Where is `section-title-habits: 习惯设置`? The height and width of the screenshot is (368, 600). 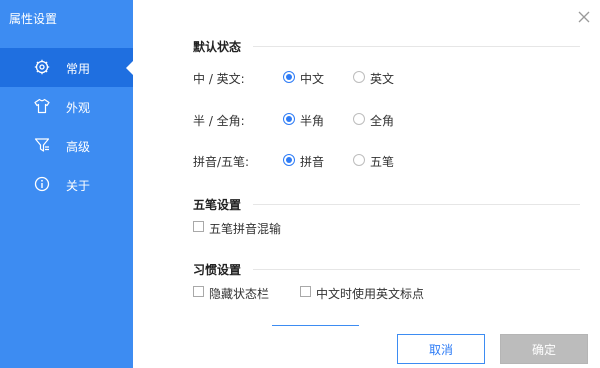 section-title-habits: 习惯设置 is located at coordinates (217, 270).